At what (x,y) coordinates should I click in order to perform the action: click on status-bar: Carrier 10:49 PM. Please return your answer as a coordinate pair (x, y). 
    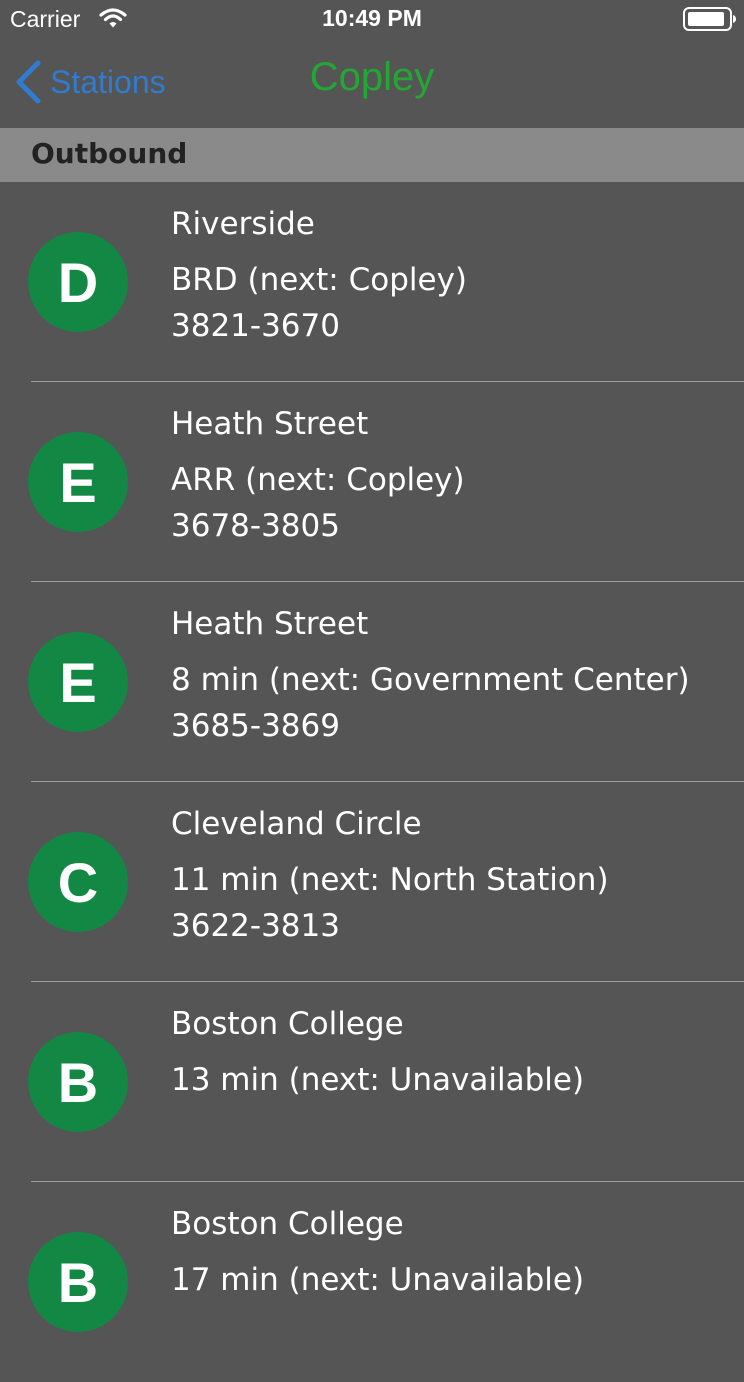
    Looking at the image, I should click on (372, 20).